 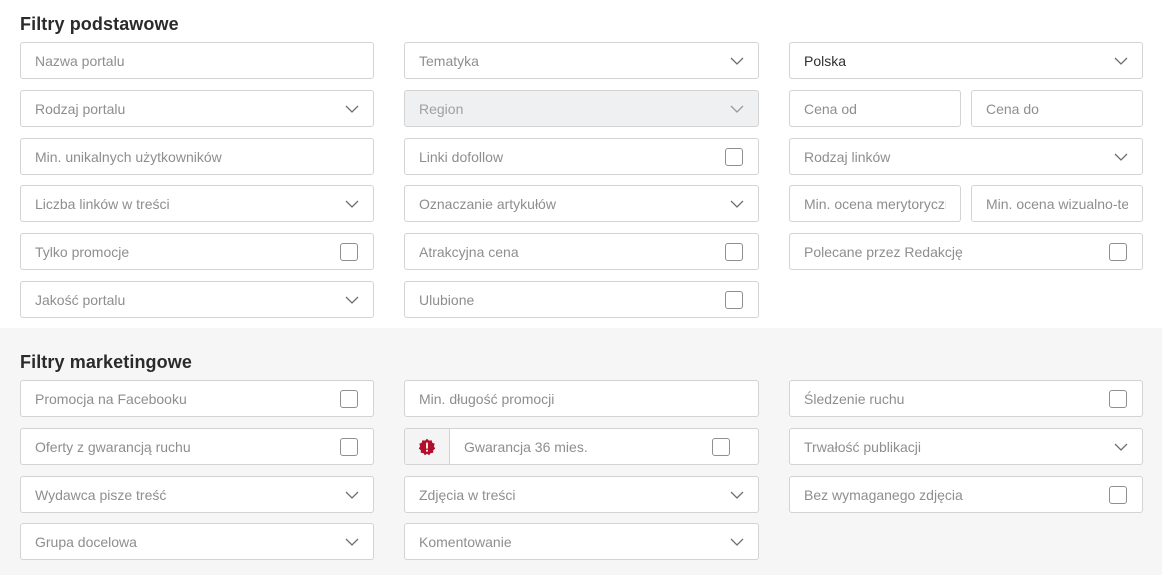 What do you see at coordinates (102, 203) in the screenshot?
I see `links-in-content-label: Liczba linków w treści` at bounding box center [102, 203].